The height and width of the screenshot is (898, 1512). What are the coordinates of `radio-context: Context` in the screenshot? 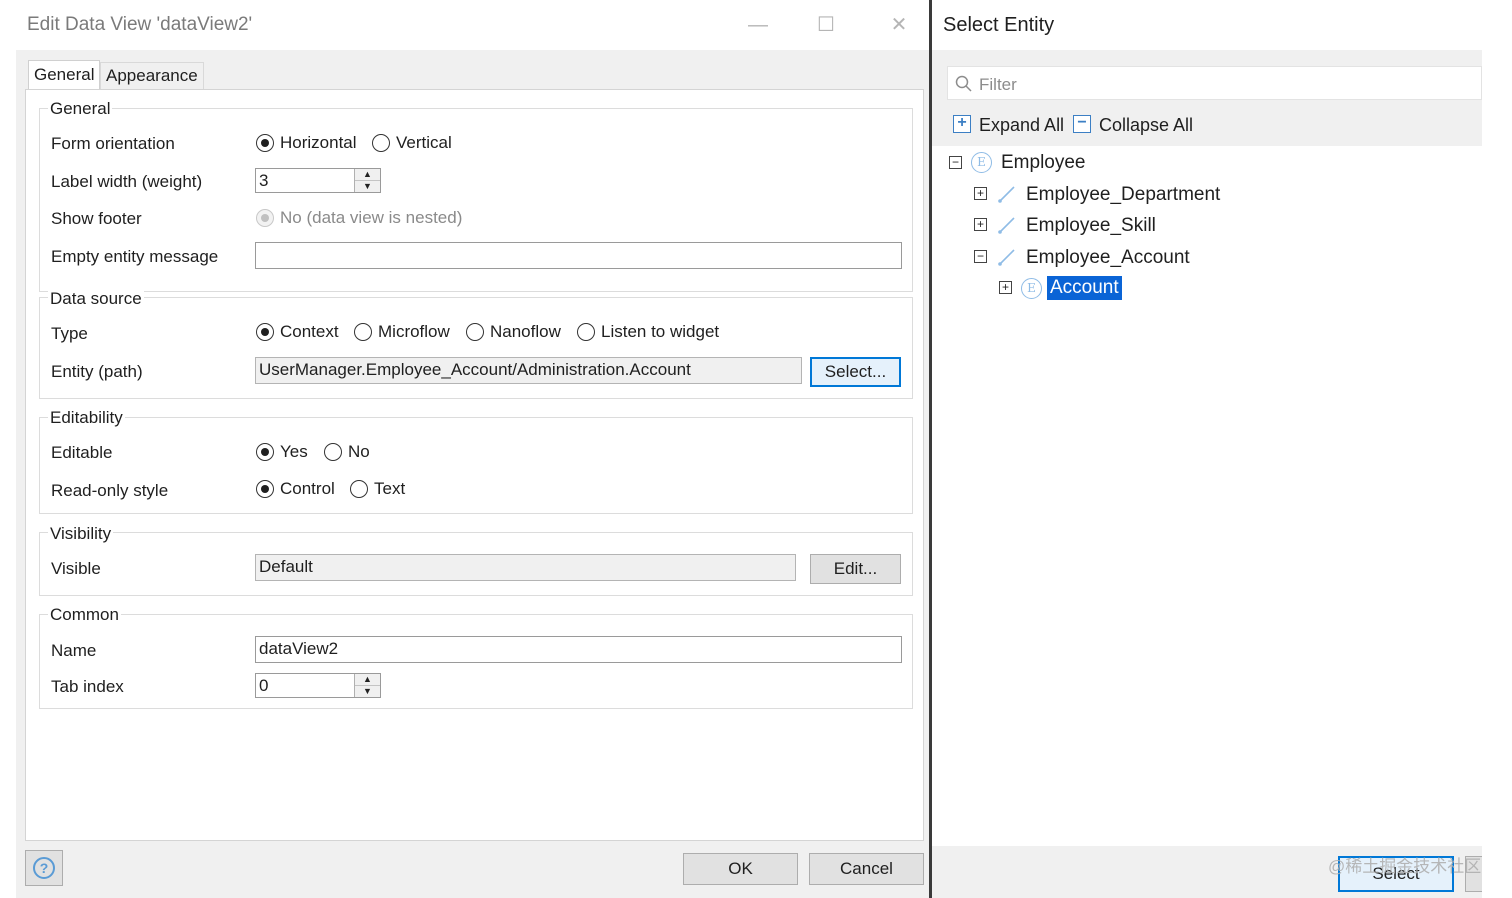 It's located at (297, 332).